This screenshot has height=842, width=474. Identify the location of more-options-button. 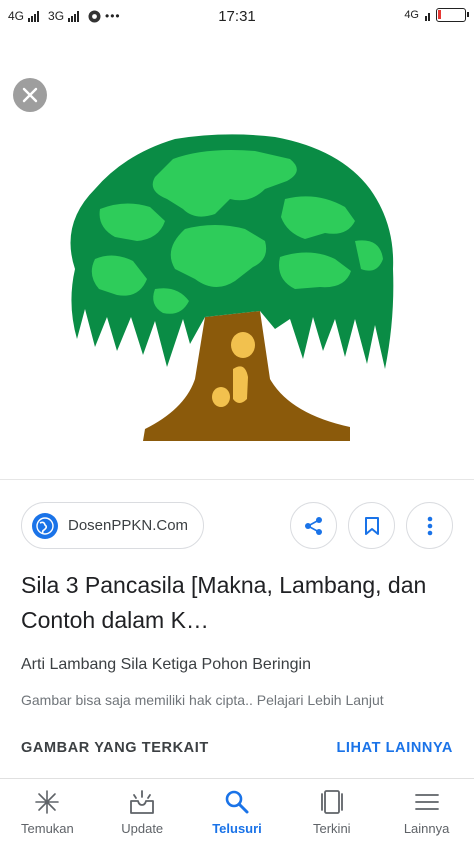
(429, 525).